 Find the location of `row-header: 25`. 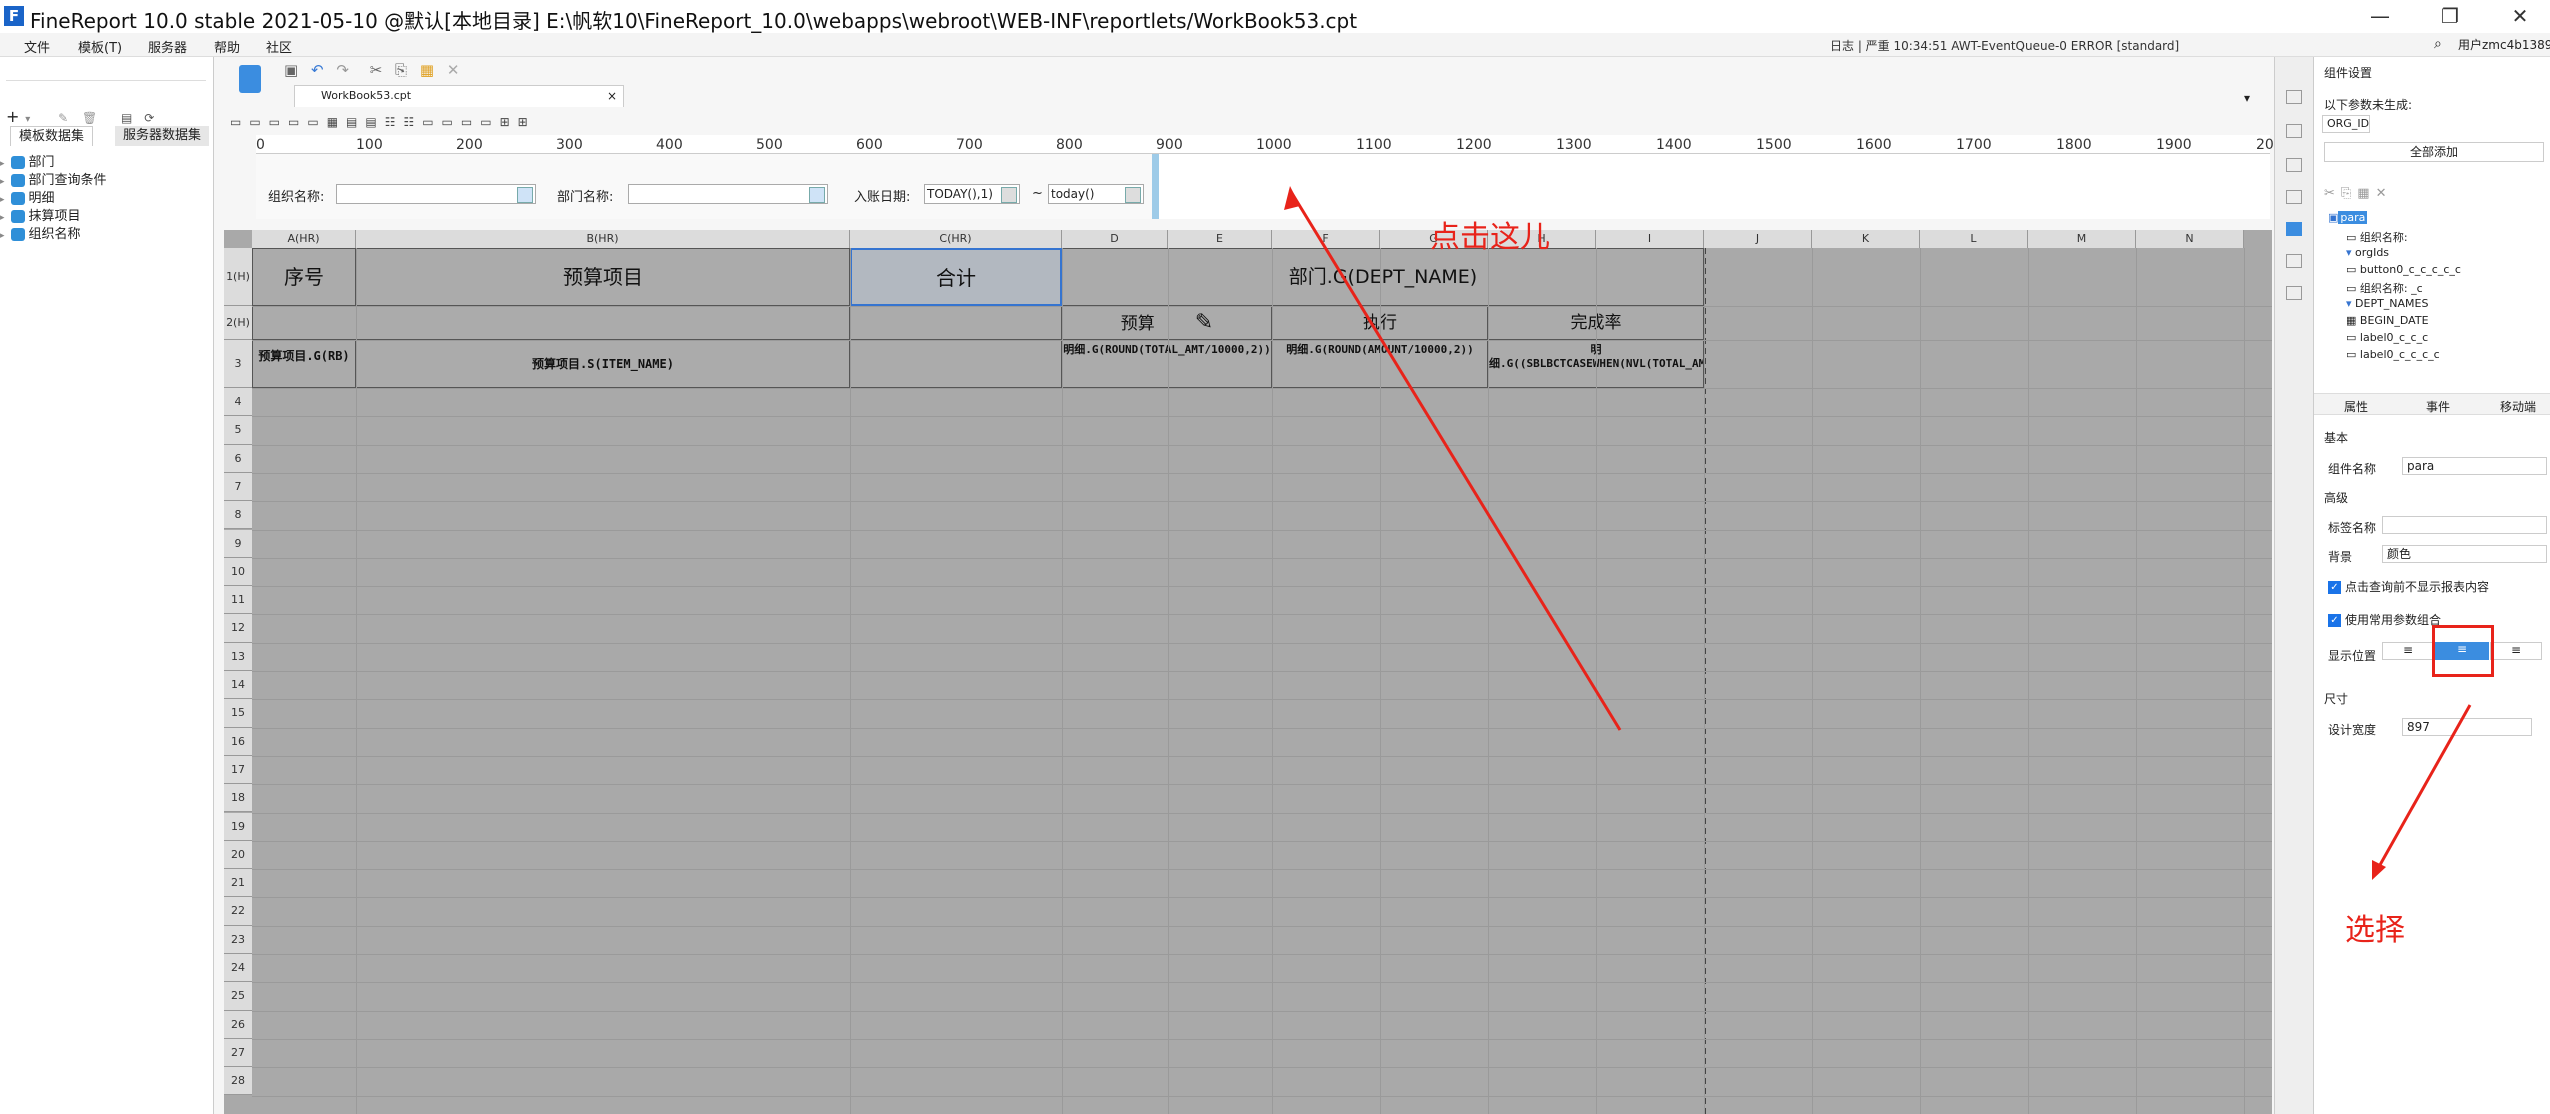

row-header: 25 is located at coordinates (238, 996).